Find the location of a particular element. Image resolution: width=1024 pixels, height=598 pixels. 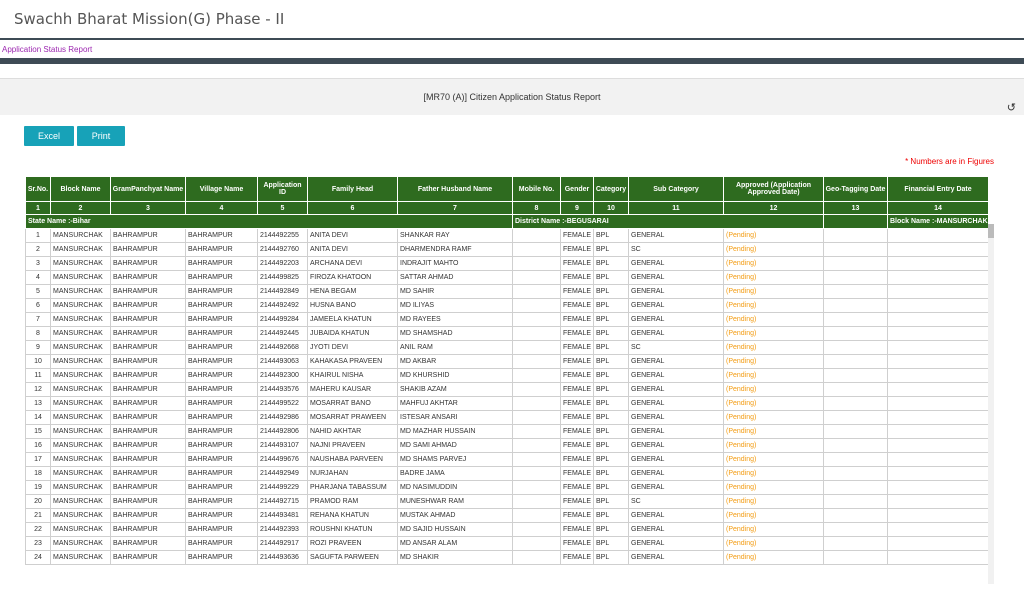

export-toolbar: Excel Print is located at coordinates (74, 136).